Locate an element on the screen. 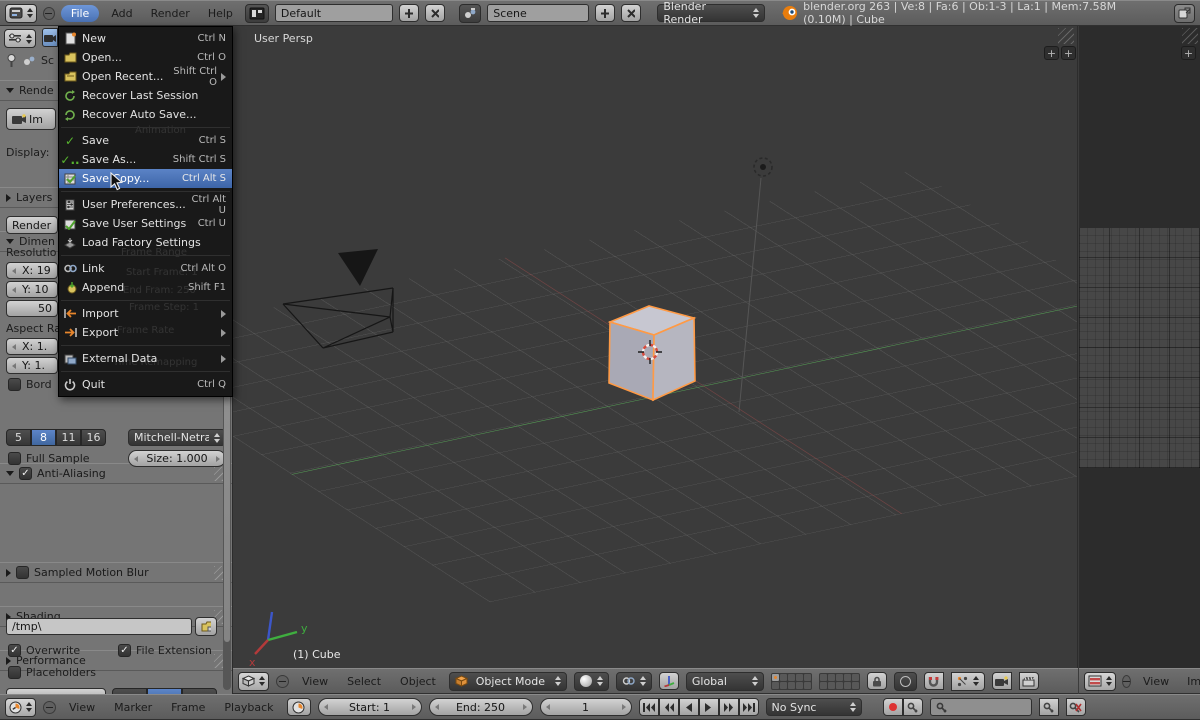 Image resolution: width=1200 pixels, height=720 pixels. use-preview-range-button is located at coordinates (298, 707).